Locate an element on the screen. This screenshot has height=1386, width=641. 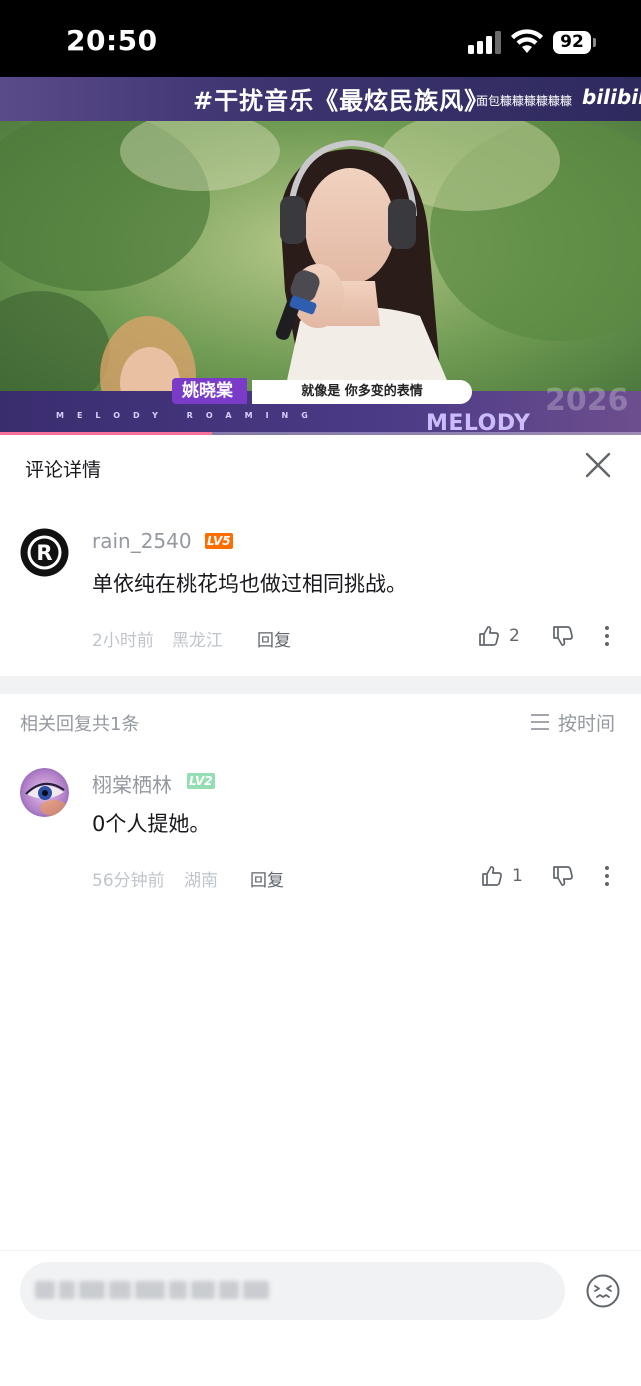
comment-time: 2小时前 is located at coordinates (123, 641).